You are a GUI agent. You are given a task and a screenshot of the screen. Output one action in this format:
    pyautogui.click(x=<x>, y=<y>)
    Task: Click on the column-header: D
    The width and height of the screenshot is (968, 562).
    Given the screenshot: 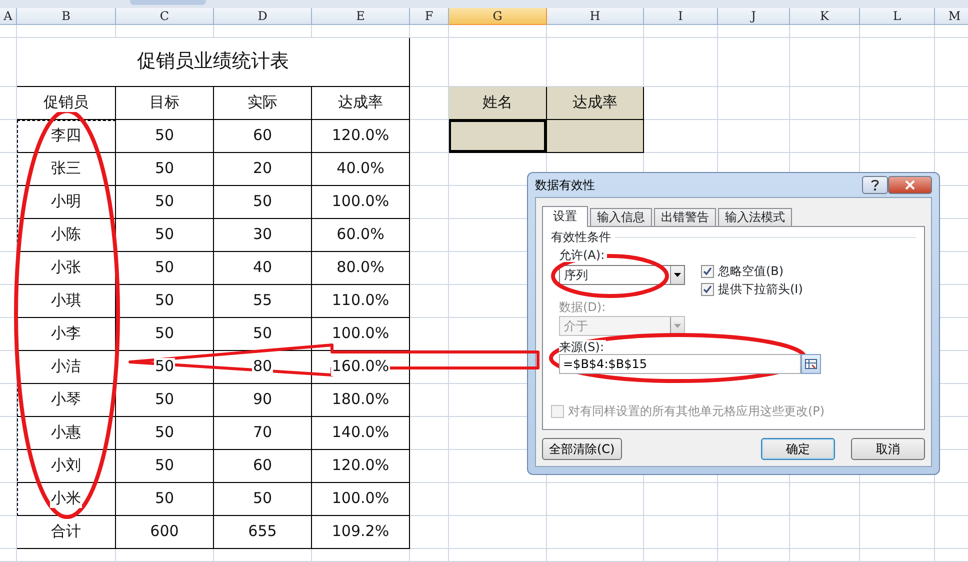 What is the action you would take?
    pyautogui.click(x=263, y=16)
    